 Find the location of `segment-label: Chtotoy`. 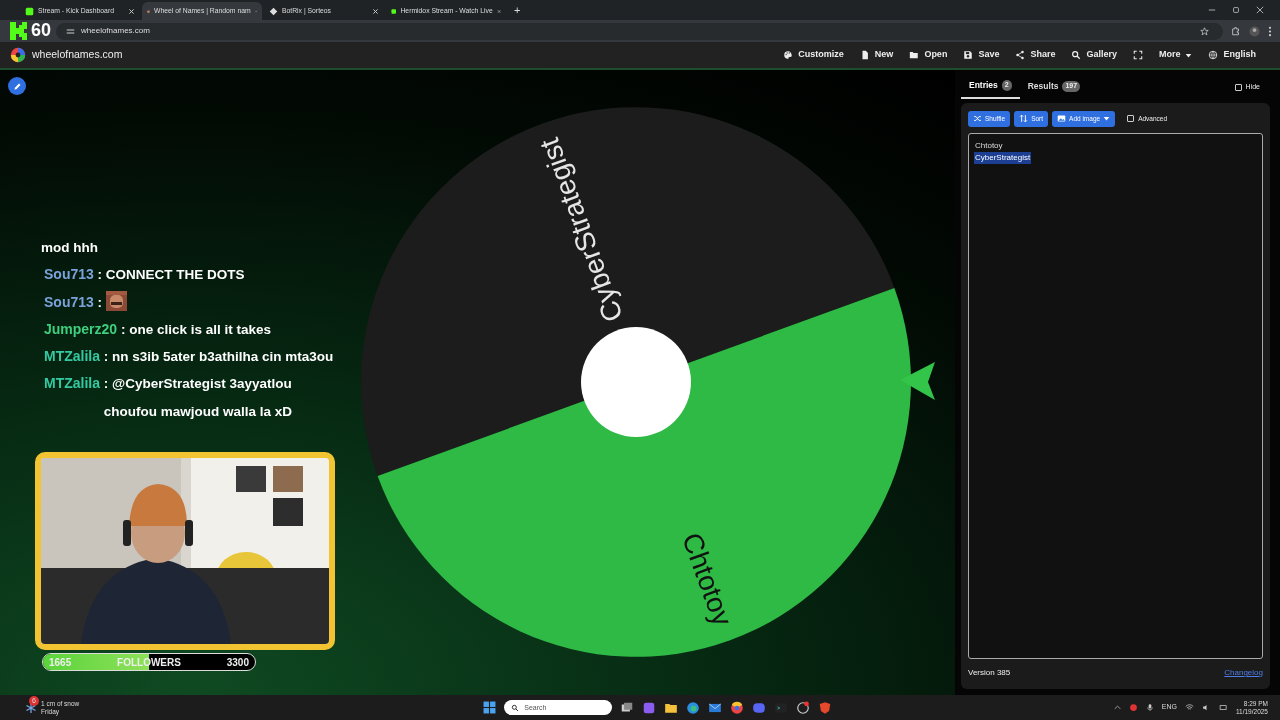

segment-label: Chtotoy is located at coordinates (707, 579).